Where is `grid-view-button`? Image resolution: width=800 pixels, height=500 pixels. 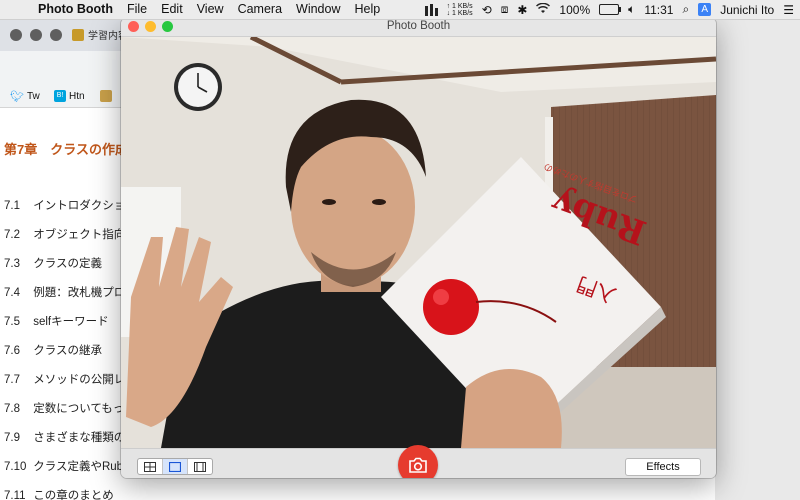
grid-view-button is located at coordinates (150, 466).